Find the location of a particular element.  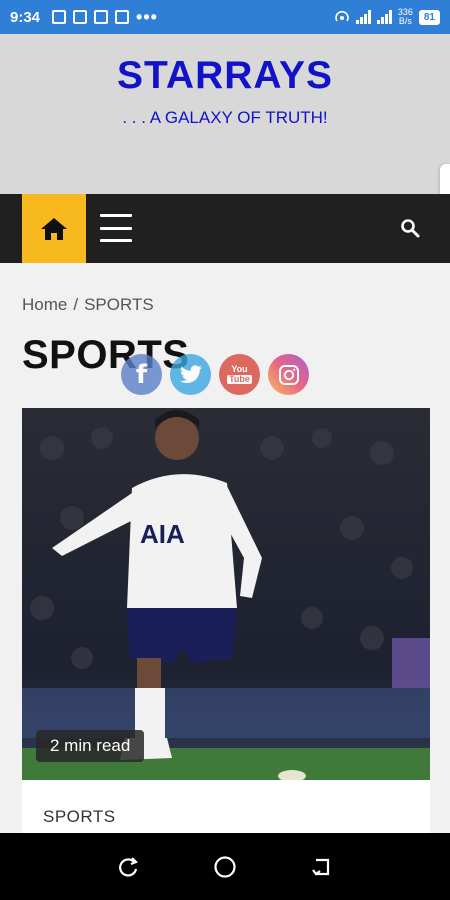

social-share-bar: f You Tube is located at coordinates (215, 374).